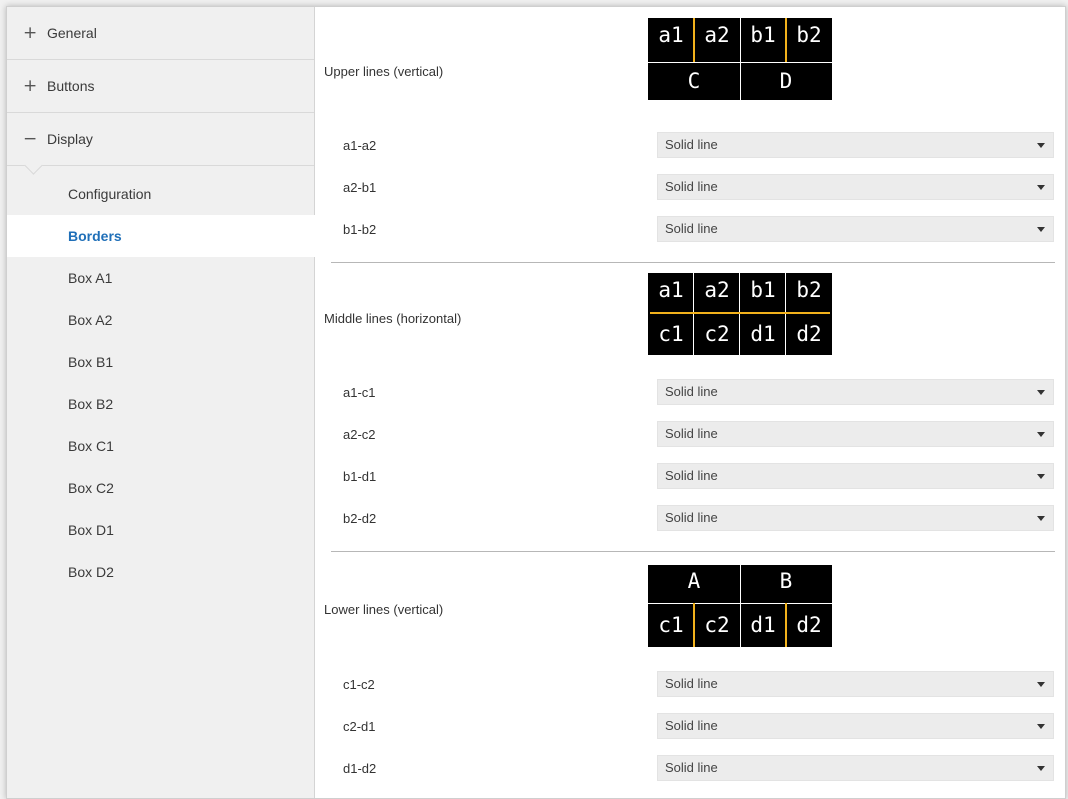 The image size is (1068, 799). Describe the element at coordinates (360, 187) in the screenshot. I see `row-label-a2-b1: a2-b1` at that location.